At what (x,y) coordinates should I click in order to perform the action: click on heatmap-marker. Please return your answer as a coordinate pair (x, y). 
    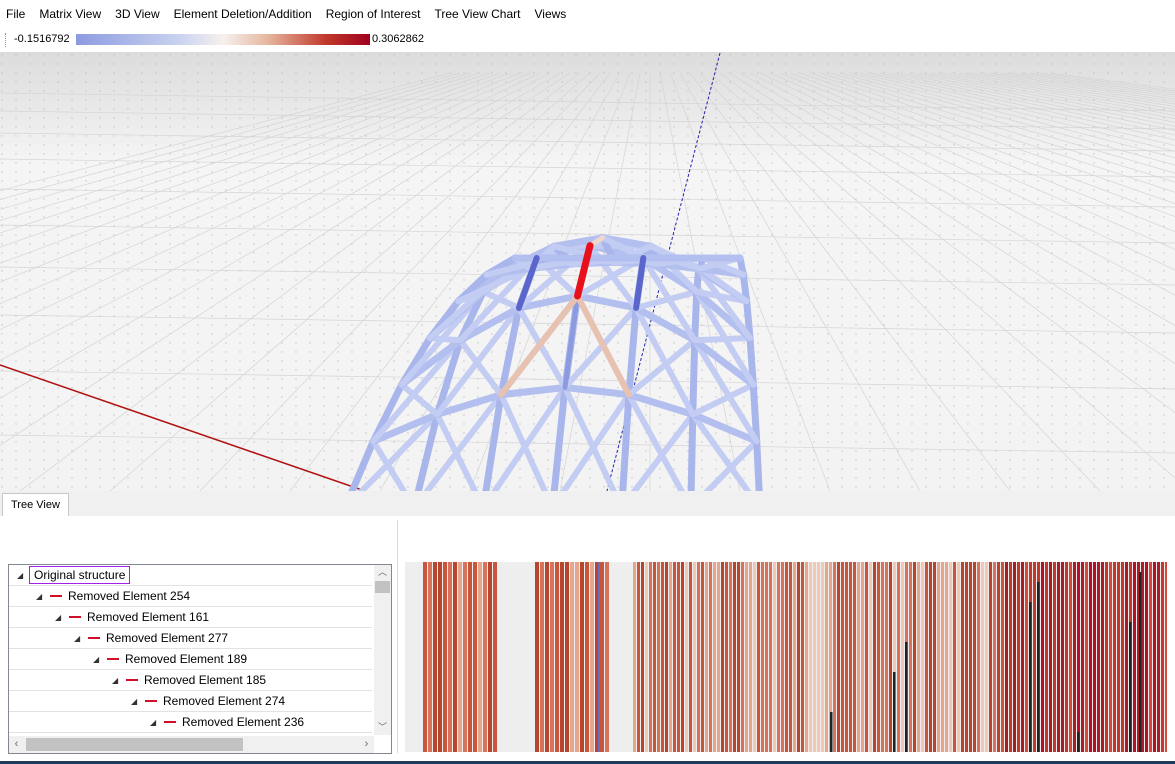
    Looking at the image, I should click on (831, 732).